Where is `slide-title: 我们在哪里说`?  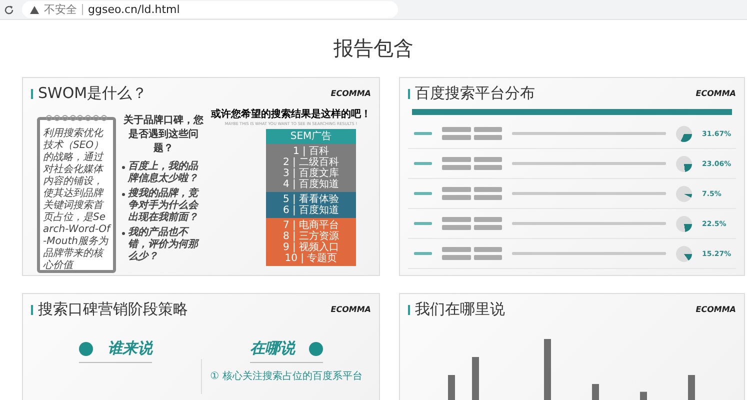
slide-title: 我们在哪里说 is located at coordinates (460, 309).